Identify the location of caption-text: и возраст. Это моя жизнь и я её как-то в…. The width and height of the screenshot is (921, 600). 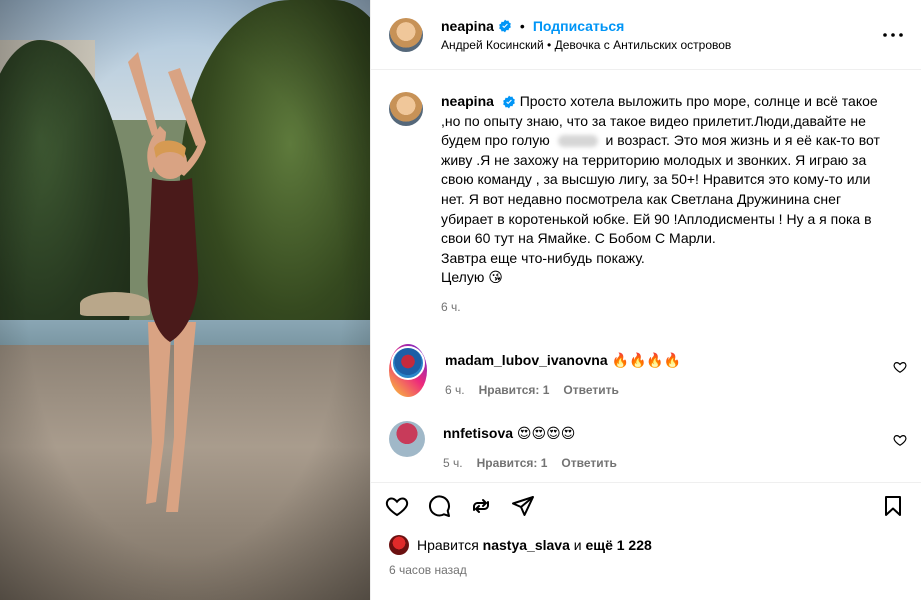
(660, 189).